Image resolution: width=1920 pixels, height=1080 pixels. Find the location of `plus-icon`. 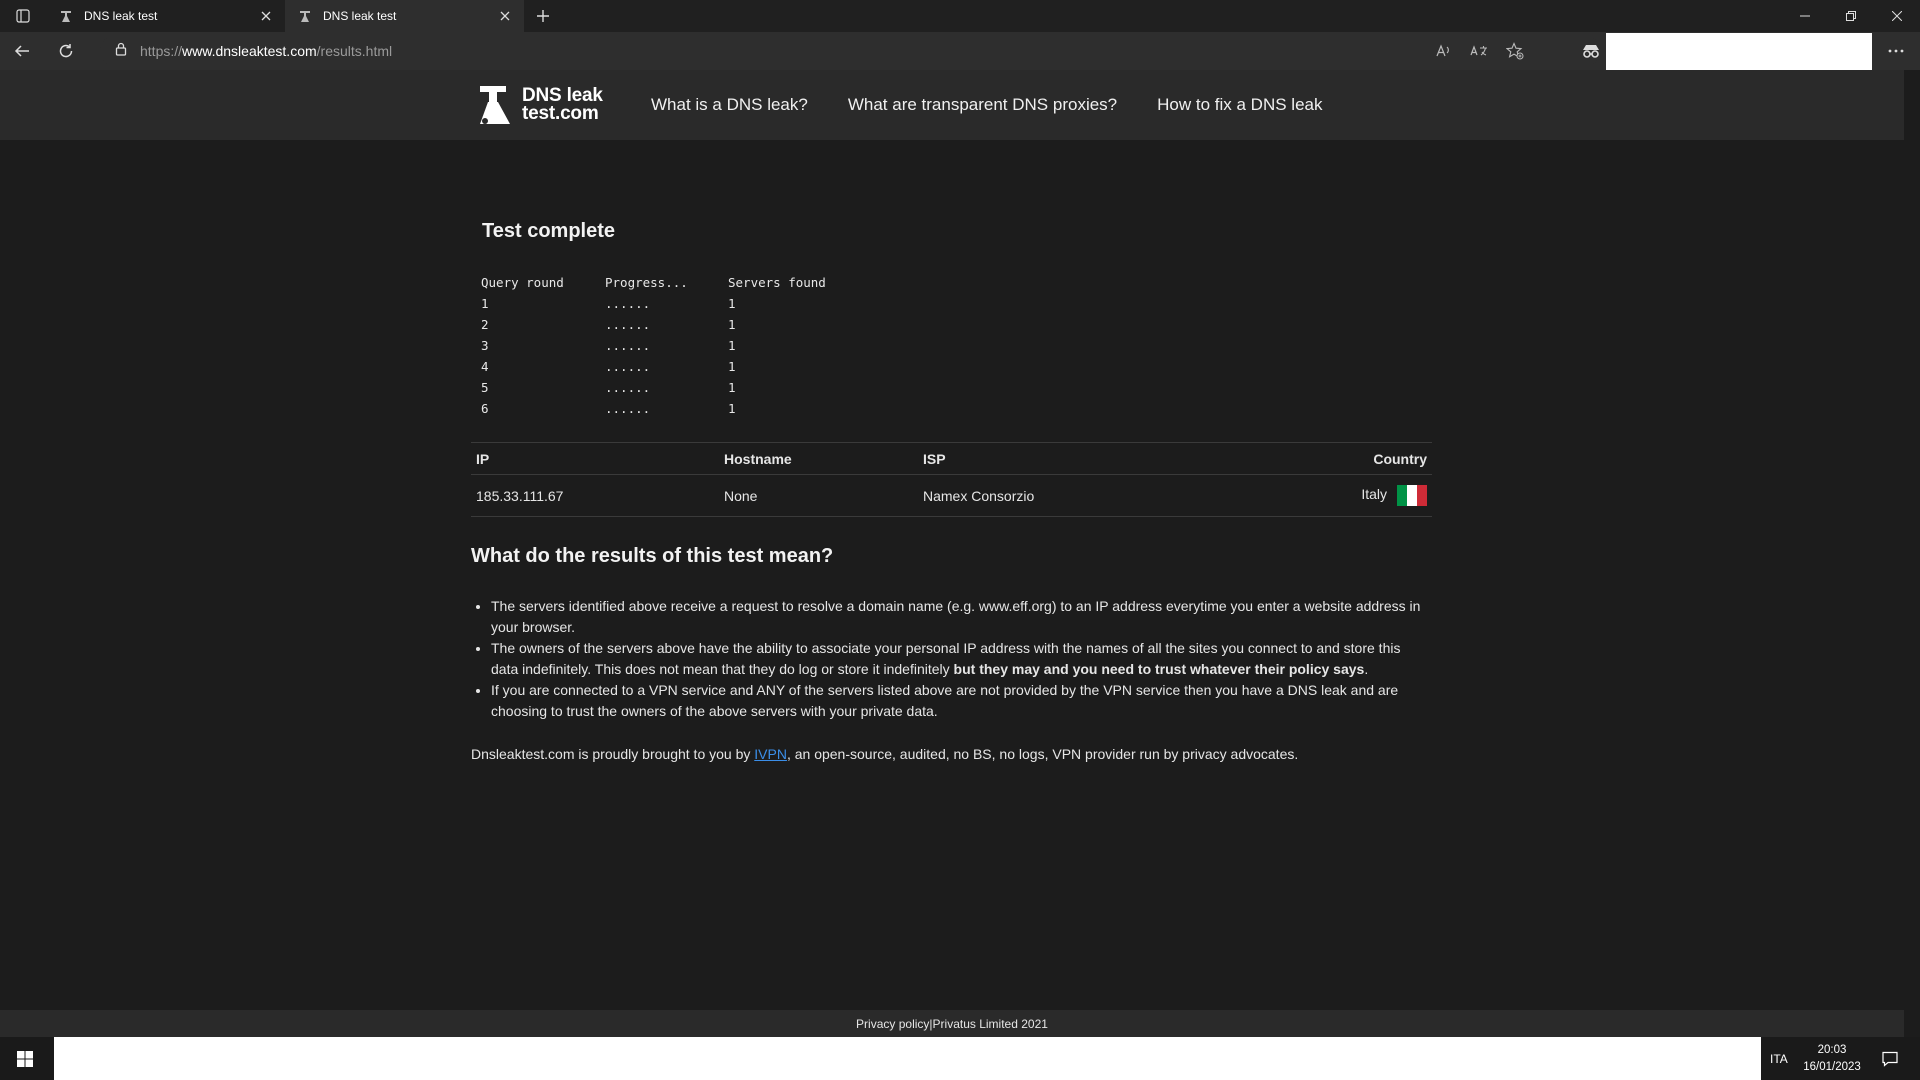

plus-icon is located at coordinates (543, 16).